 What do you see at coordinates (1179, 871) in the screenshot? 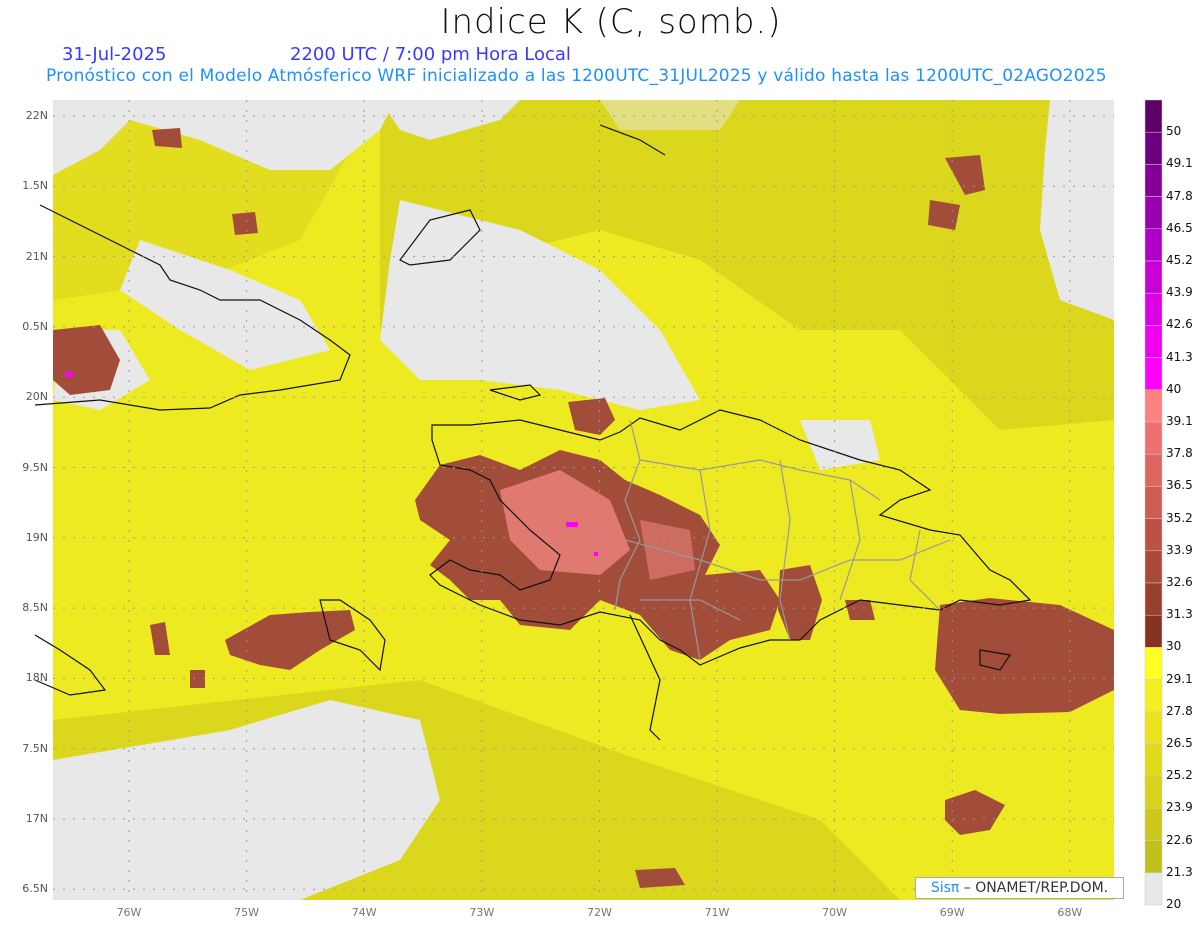
I see `colorbar-label: 21.3` at bounding box center [1179, 871].